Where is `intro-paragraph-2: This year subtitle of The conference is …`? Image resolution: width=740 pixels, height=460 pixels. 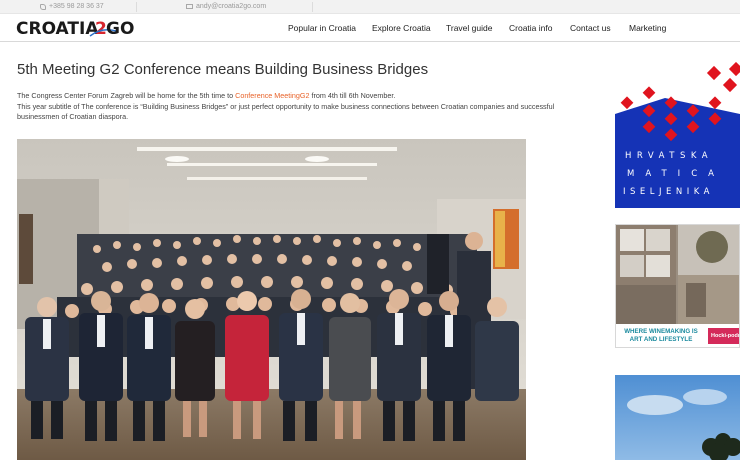
intro-paragraph-2: This year subtitle of The conference is … is located at coordinates (286, 111).